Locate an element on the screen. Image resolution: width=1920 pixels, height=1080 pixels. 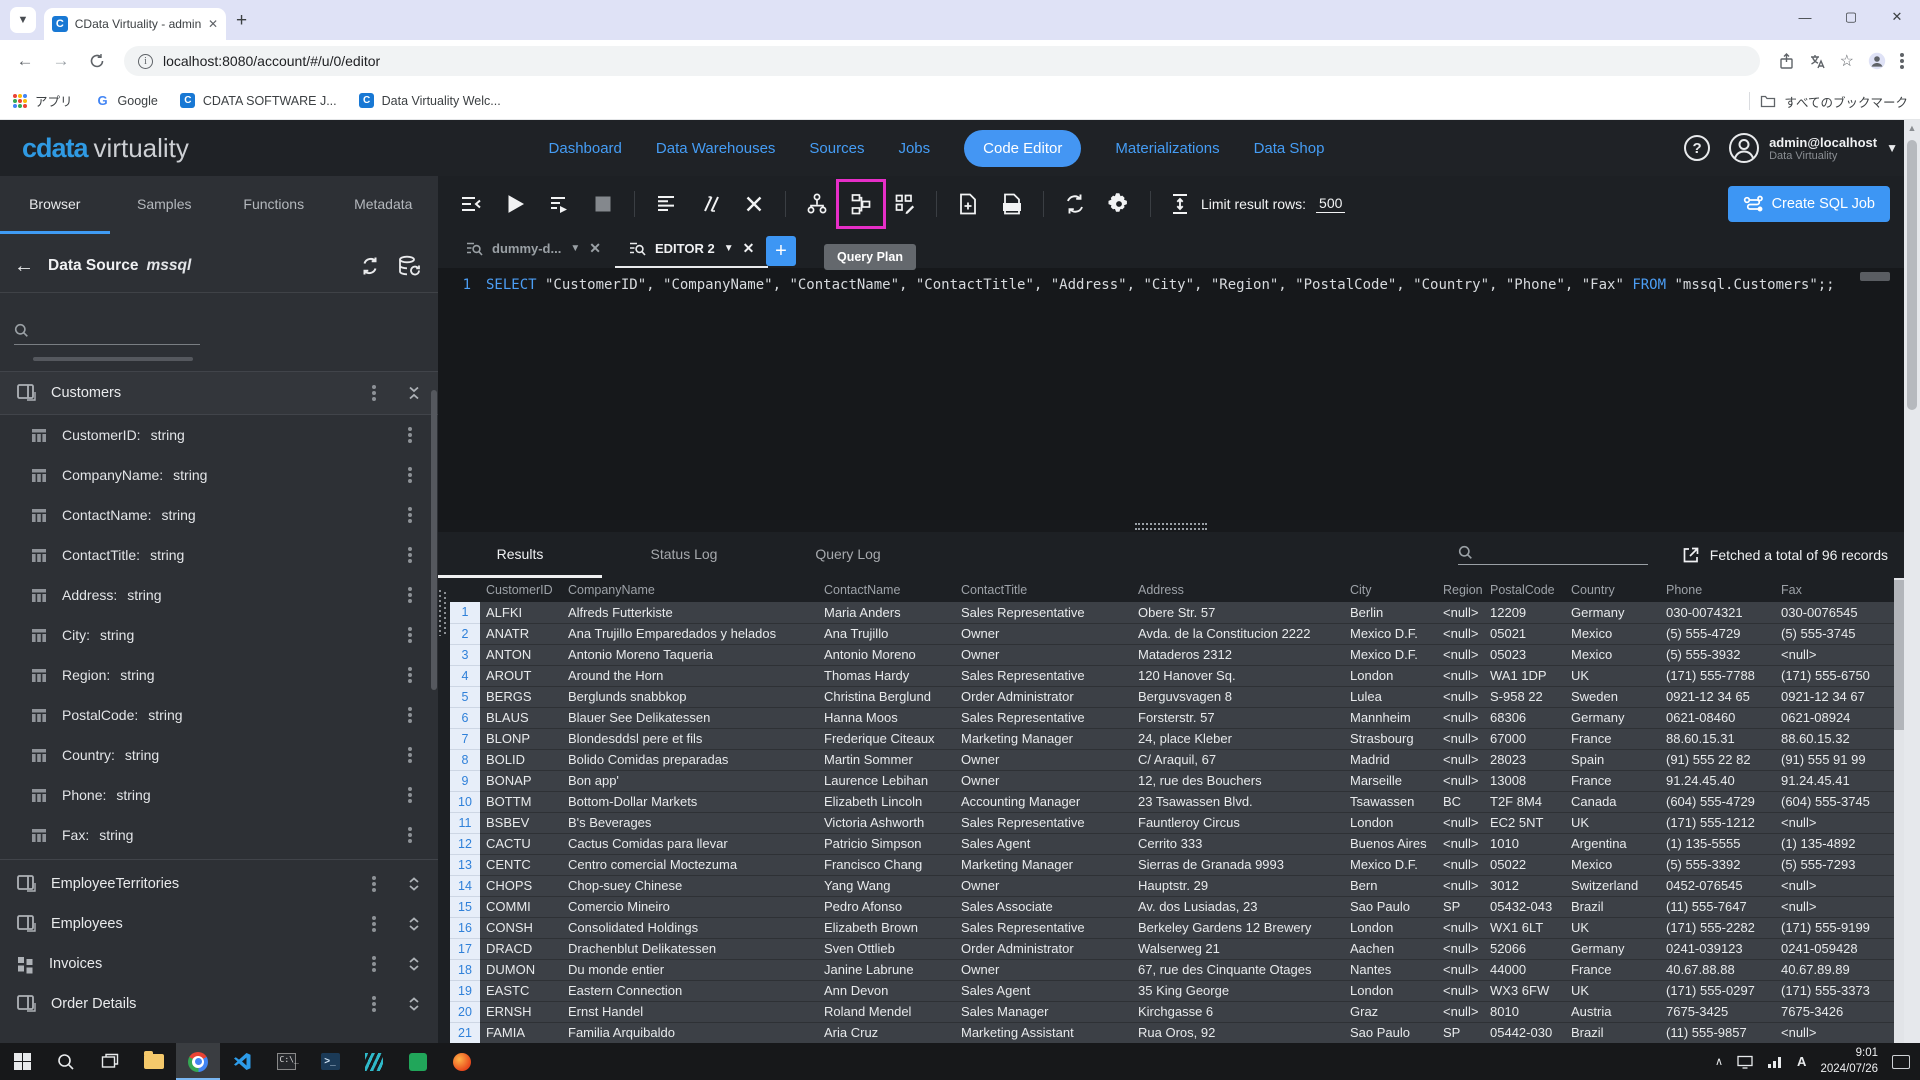
table-cell: B's Beverages is located at coordinates (690, 823).